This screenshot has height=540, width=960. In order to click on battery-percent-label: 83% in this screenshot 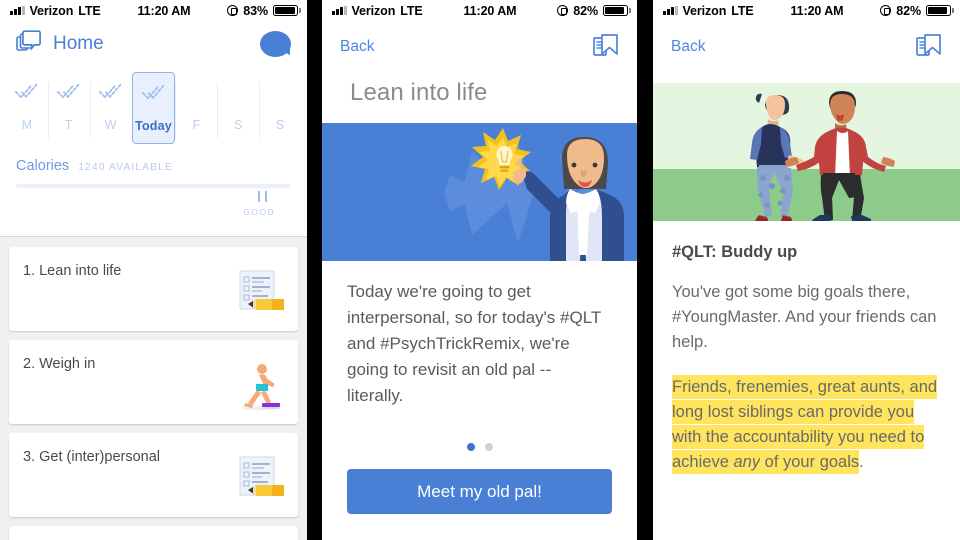, I will do `click(255, 10)`.